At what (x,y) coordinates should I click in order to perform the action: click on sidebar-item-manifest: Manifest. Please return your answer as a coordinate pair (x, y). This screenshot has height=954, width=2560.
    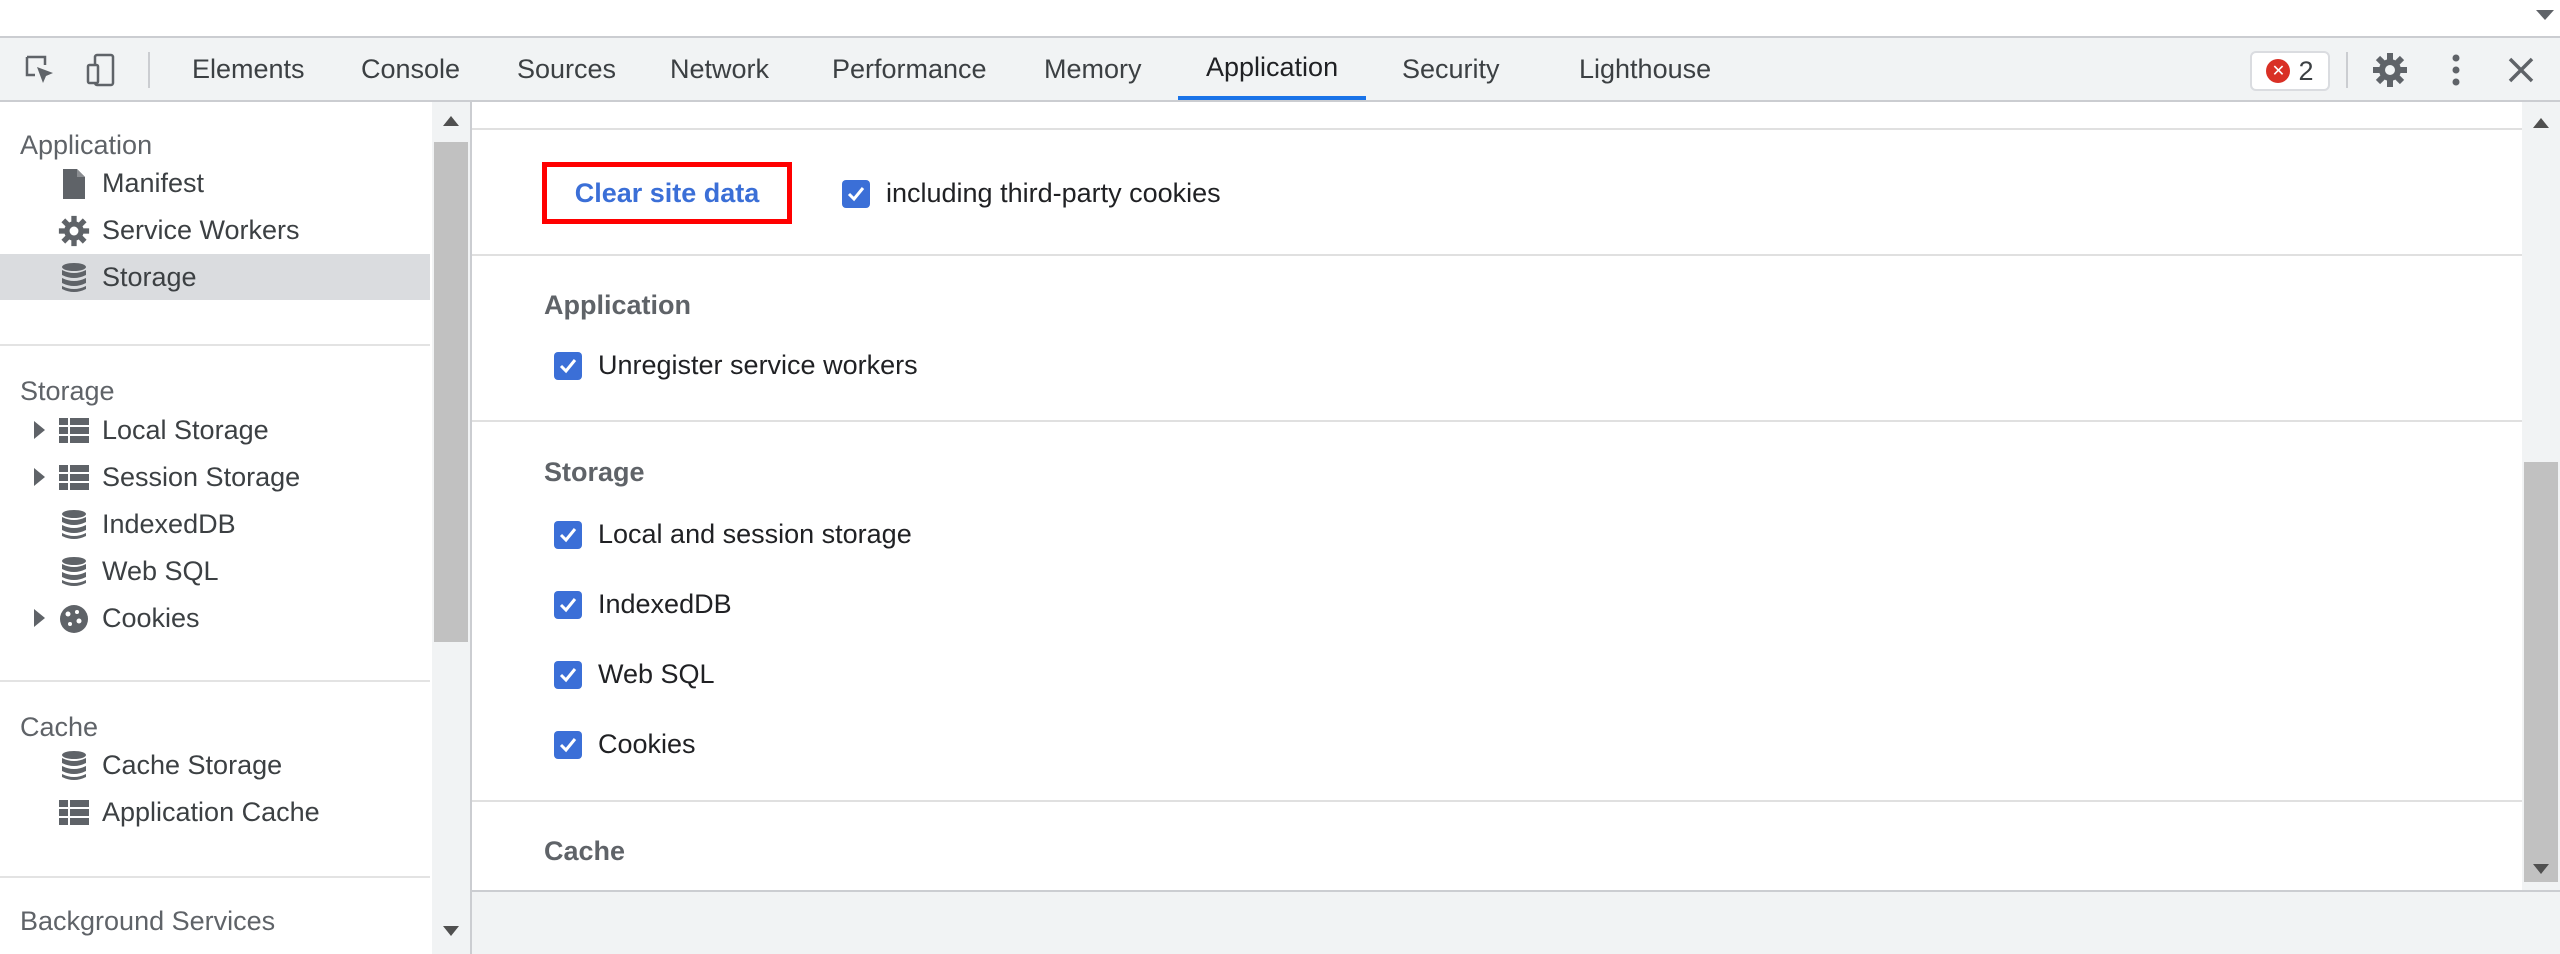
    Looking at the image, I should click on (215, 183).